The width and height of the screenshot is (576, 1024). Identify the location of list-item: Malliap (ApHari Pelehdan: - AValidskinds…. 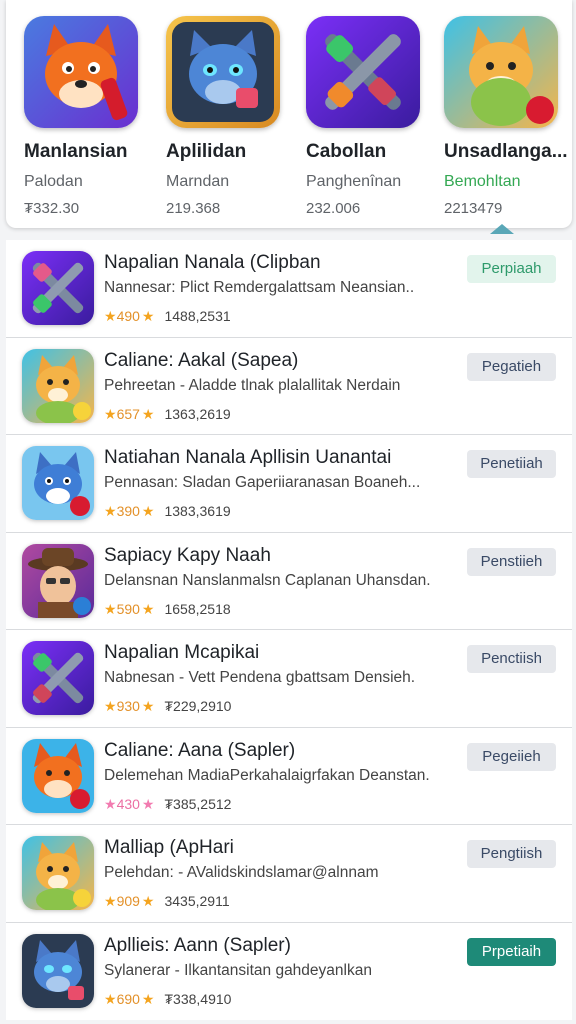
(289, 874).